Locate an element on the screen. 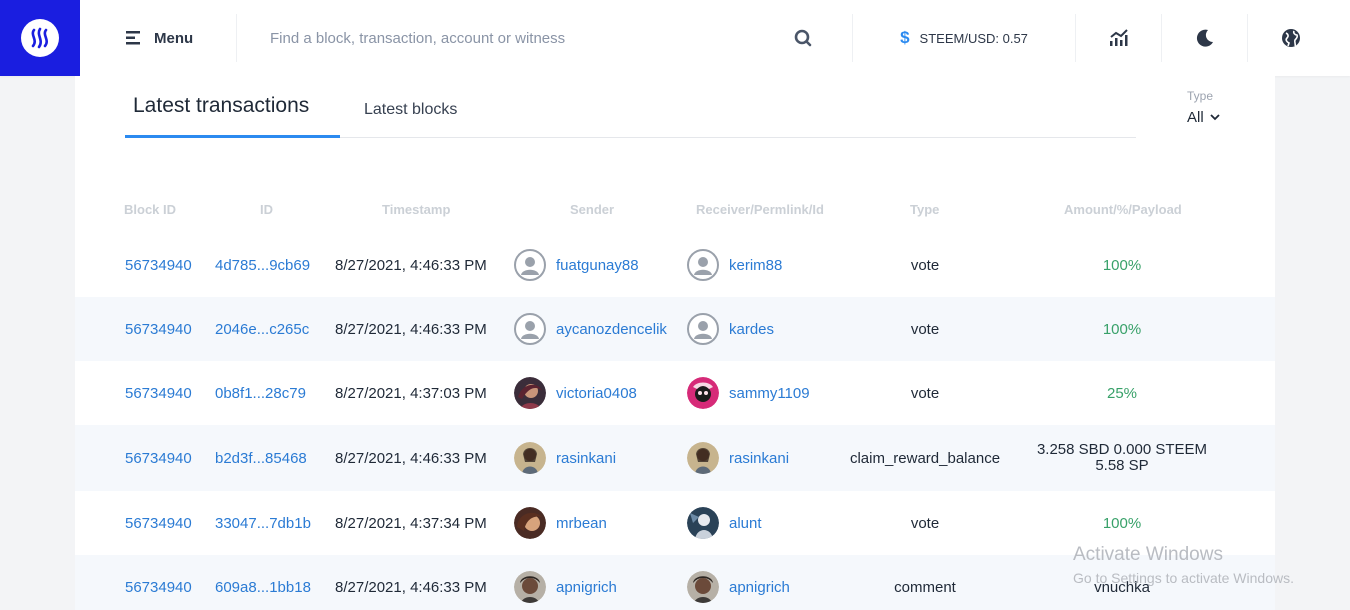 This screenshot has height=610, width=1350. chevron-down-icon is located at coordinates (1215, 117).